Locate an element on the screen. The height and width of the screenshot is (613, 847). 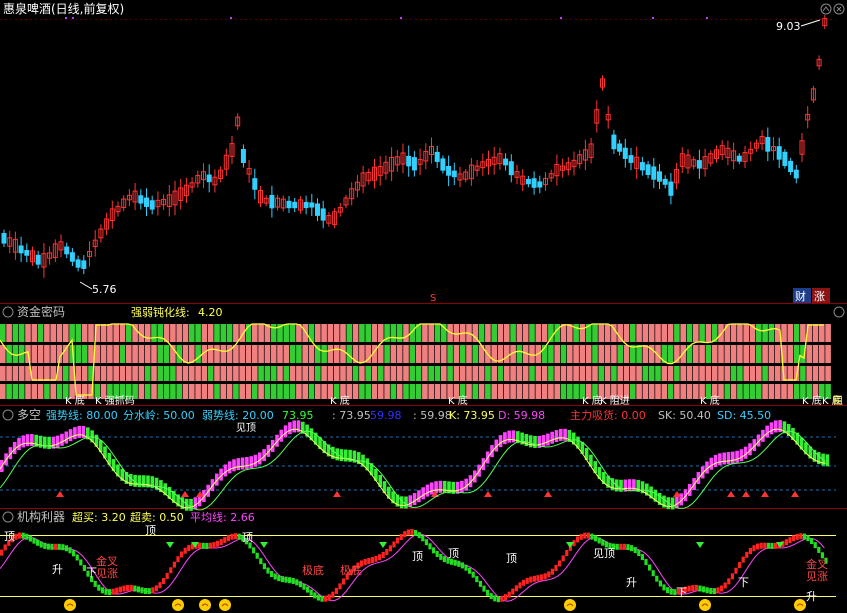
panel1-indicator-value: 4.20 is located at coordinates (210, 312).